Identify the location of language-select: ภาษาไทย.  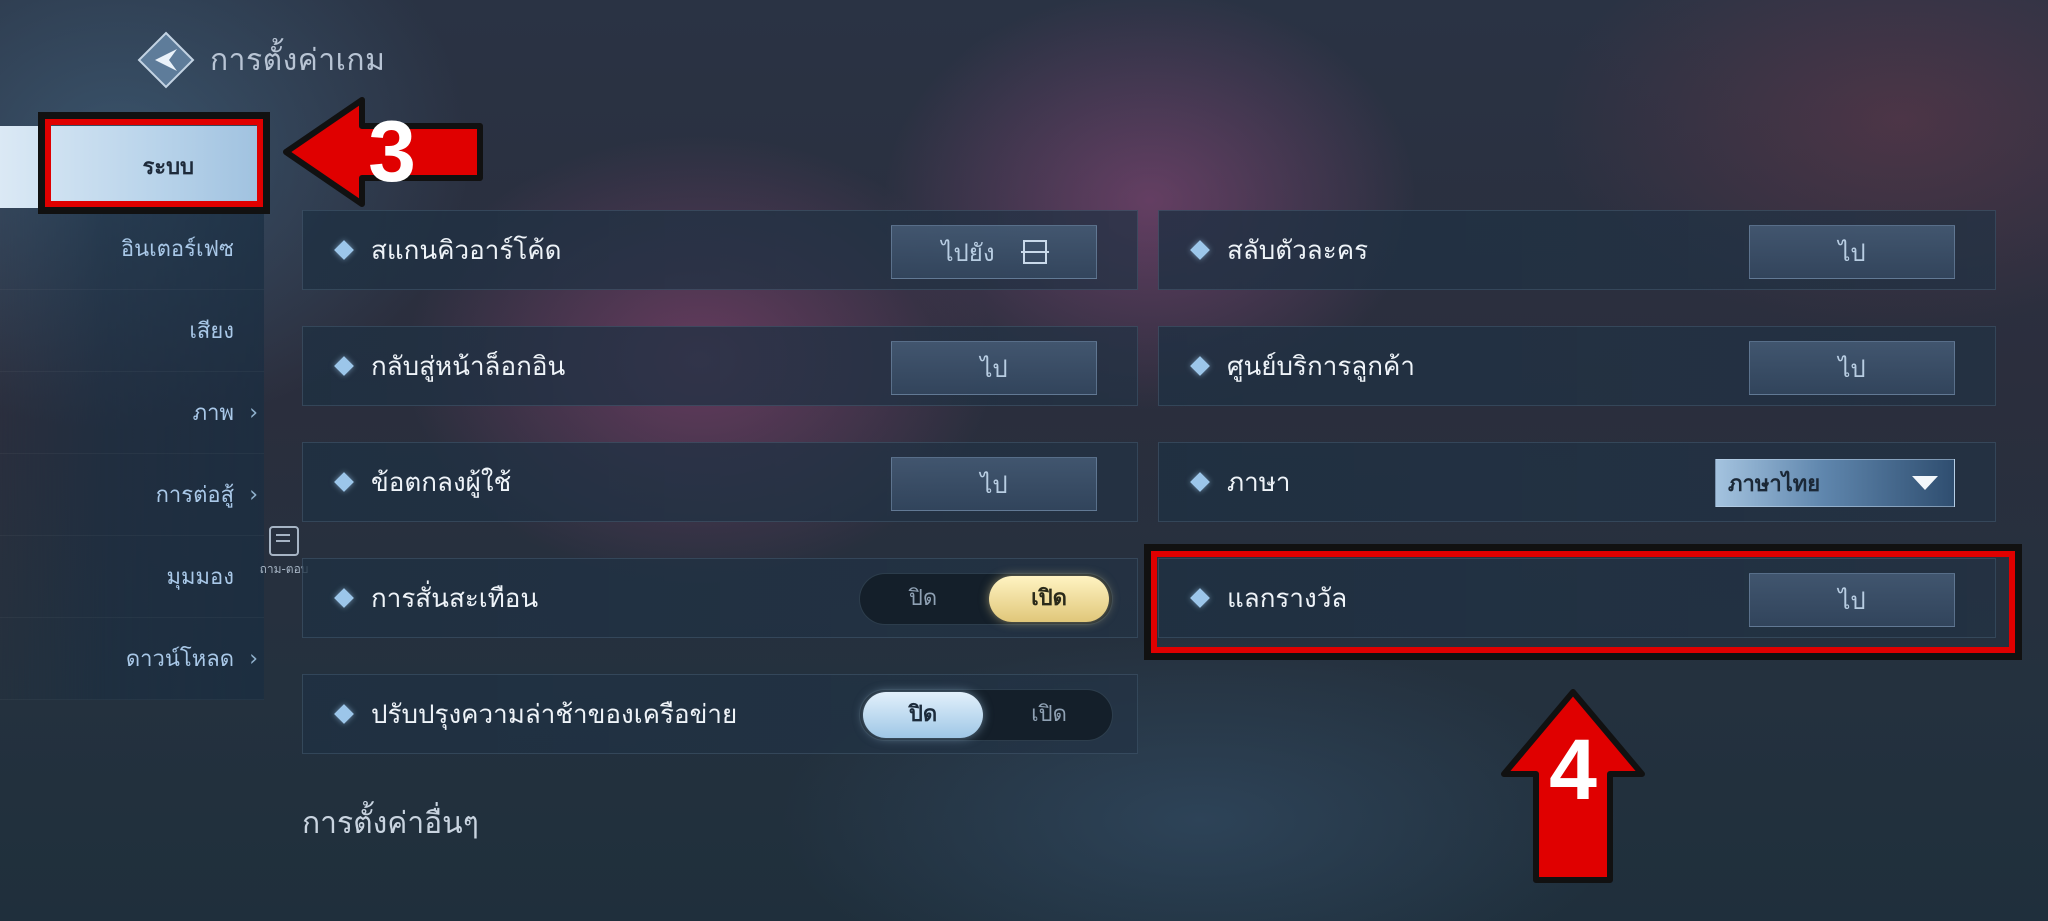
(1835, 483).